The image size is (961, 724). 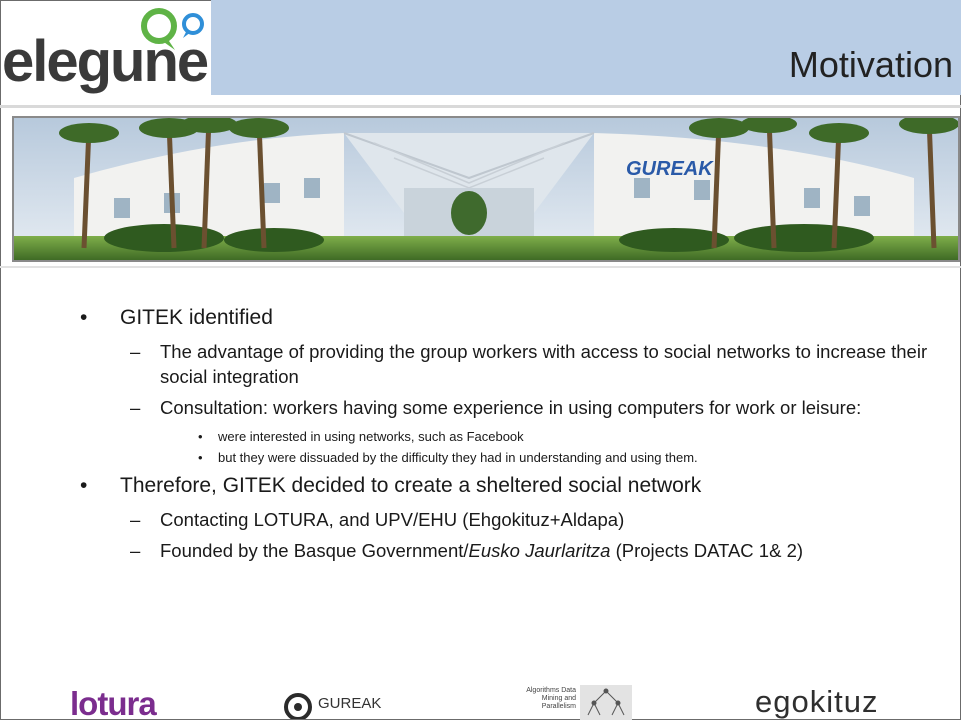 I want to click on aldapa-logo: Algorithms Data Mining and Parallelism, so click(x=572, y=702).